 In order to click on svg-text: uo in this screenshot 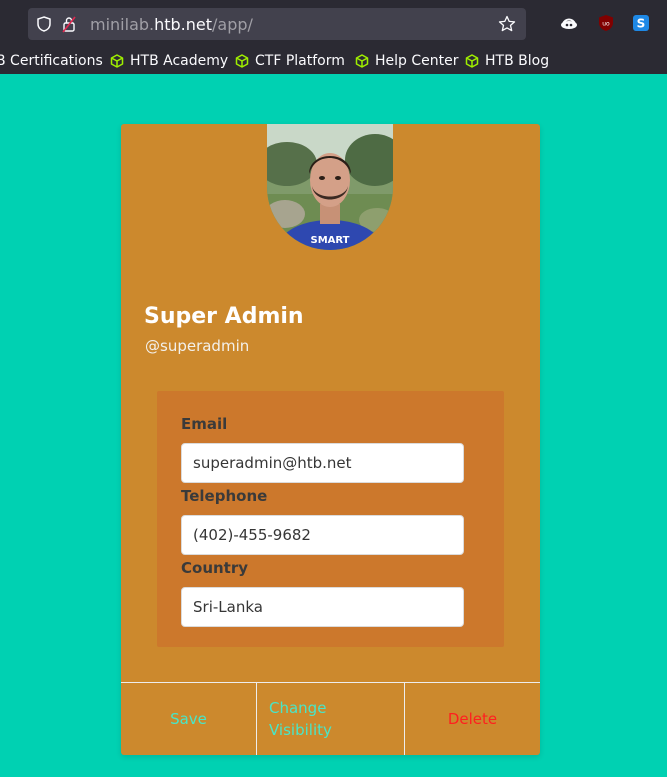, I will do `click(606, 24)`.